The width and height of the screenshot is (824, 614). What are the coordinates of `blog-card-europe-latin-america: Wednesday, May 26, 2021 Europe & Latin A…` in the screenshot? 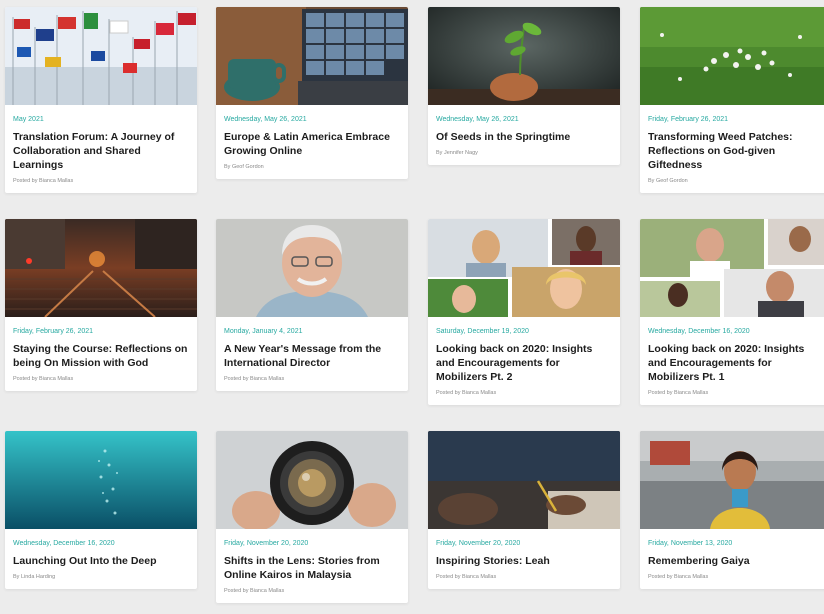 It's located at (312, 93).